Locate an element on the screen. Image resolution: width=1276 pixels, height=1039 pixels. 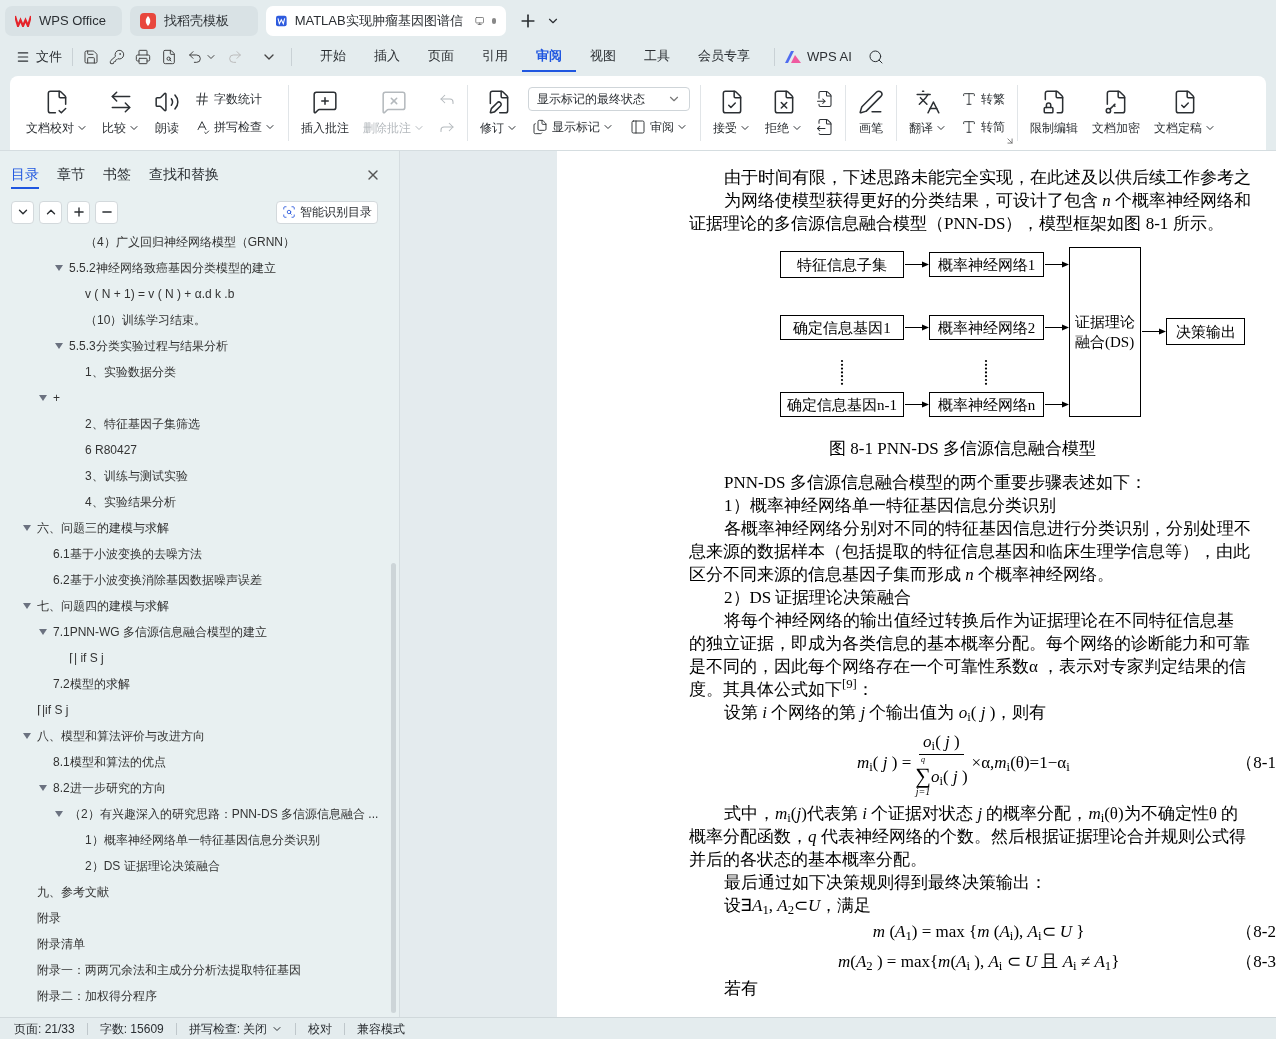
toc-entry: 附录二：加权得分程序 is located at coordinates (97, 996).